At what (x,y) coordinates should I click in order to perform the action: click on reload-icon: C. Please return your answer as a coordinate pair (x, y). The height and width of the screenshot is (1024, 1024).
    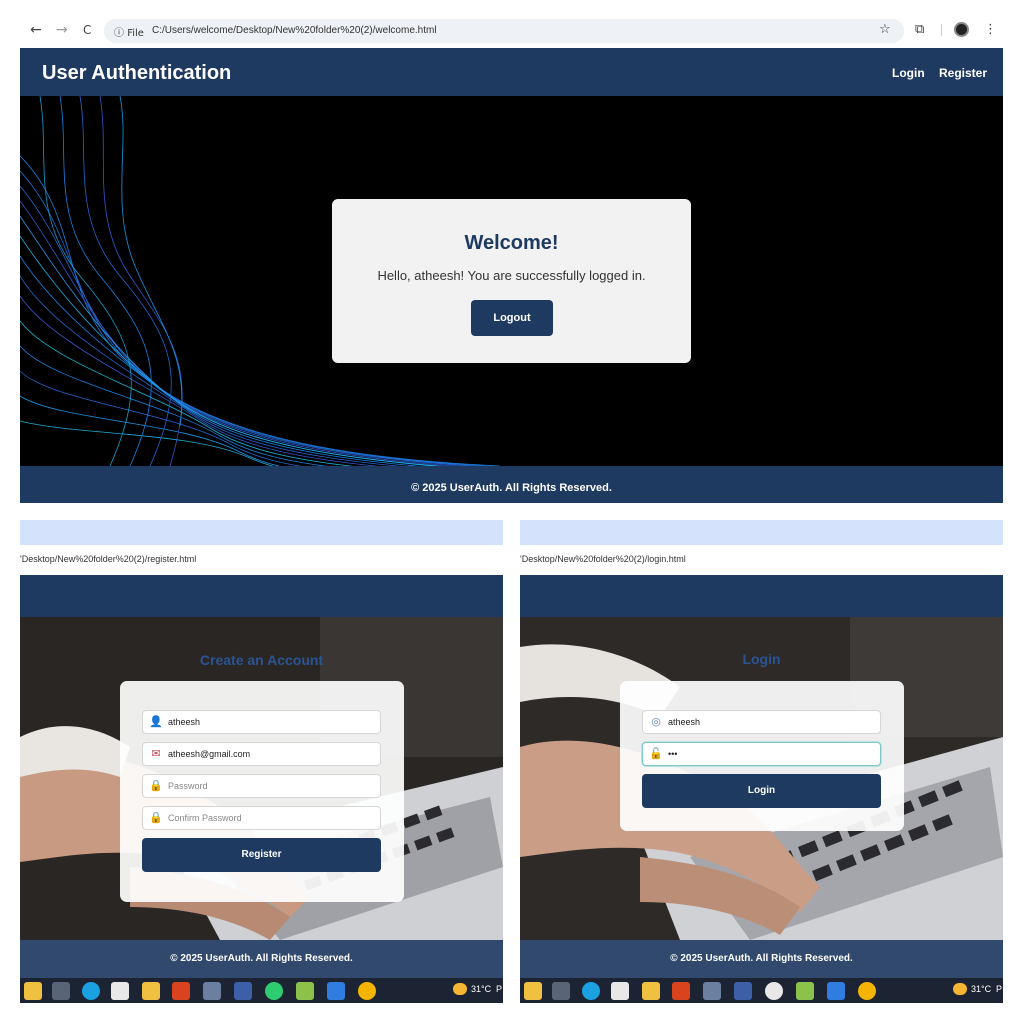
    Looking at the image, I should click on (87, 30).